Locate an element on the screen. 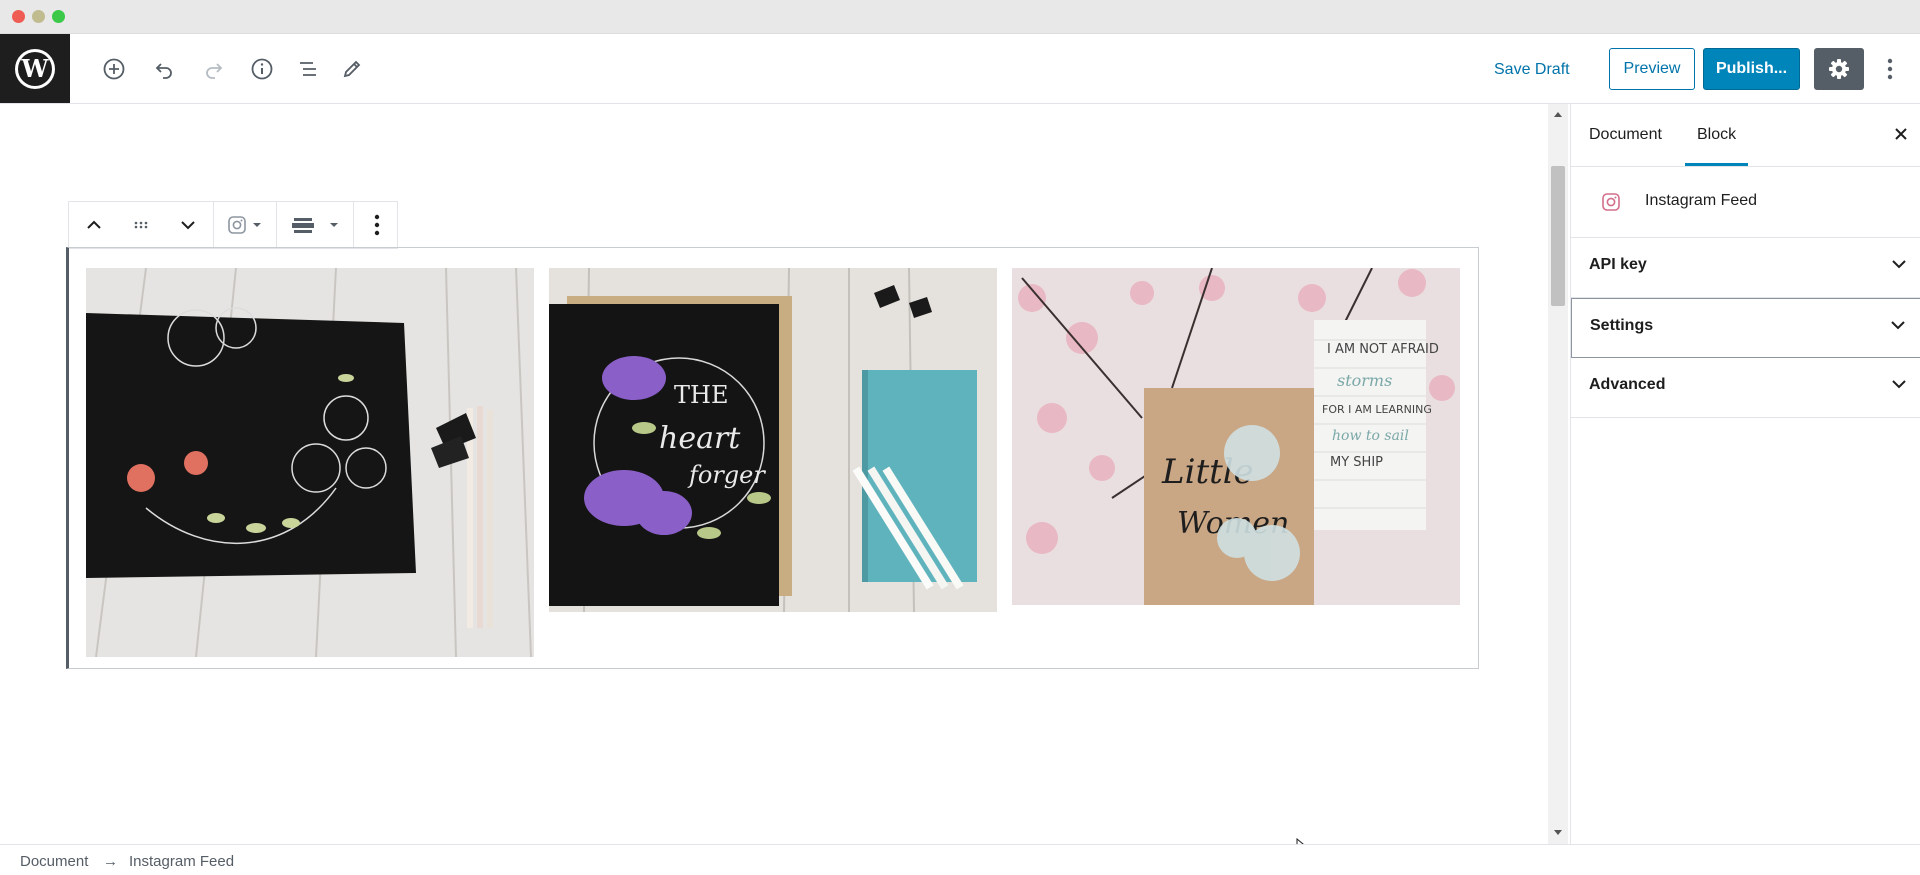  scroll-up-arrow-icon is located at coordinates (1558, 114).